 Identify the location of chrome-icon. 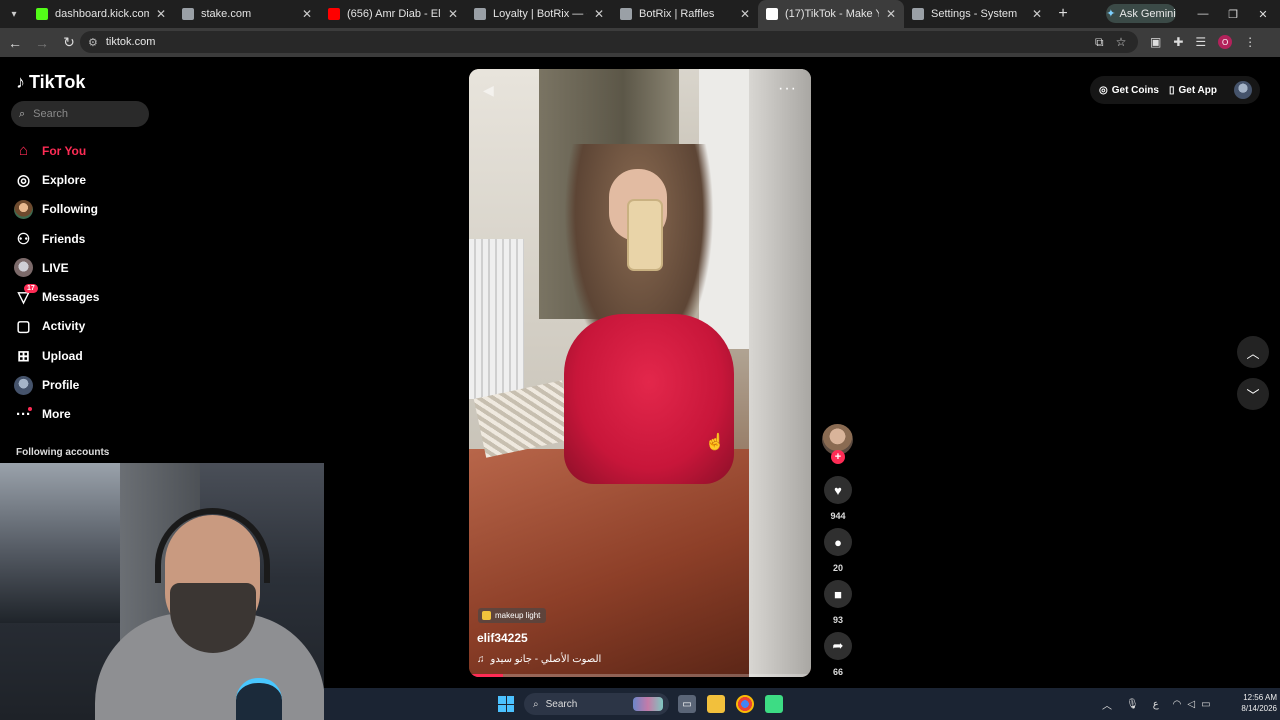
(745, 704).